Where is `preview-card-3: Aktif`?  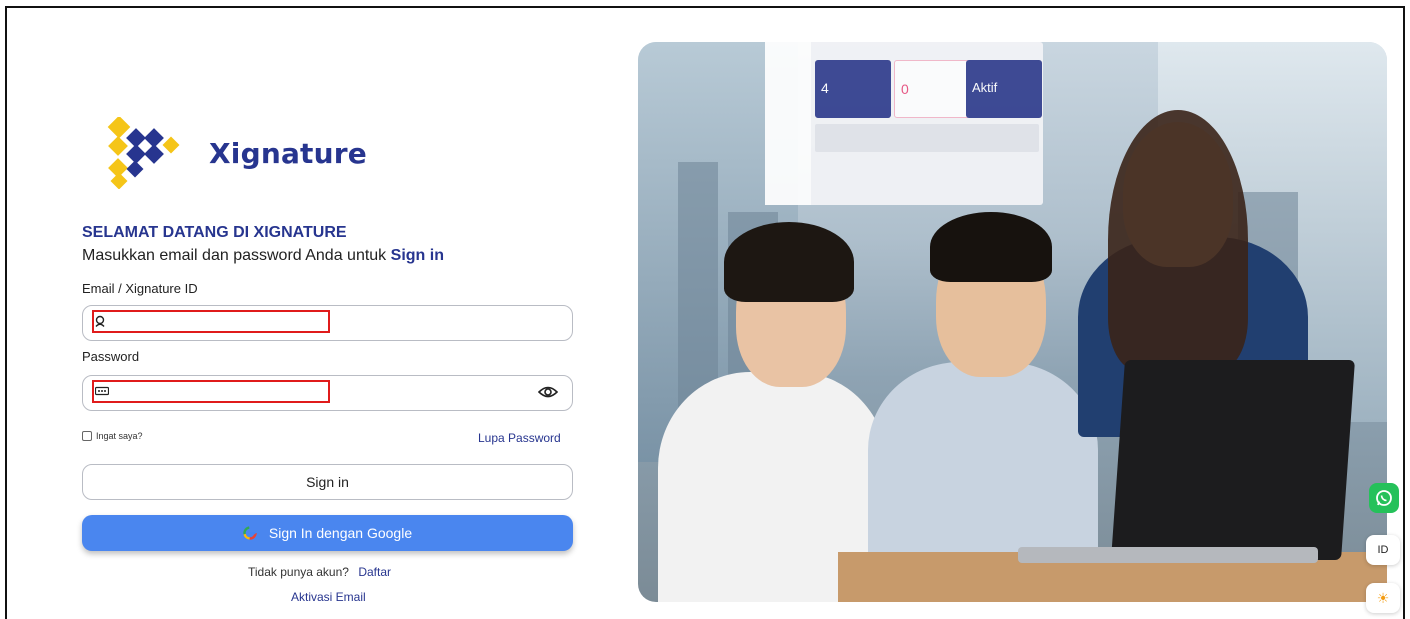
preview-card-3: Aktif is located at coordinates (1004, 89).